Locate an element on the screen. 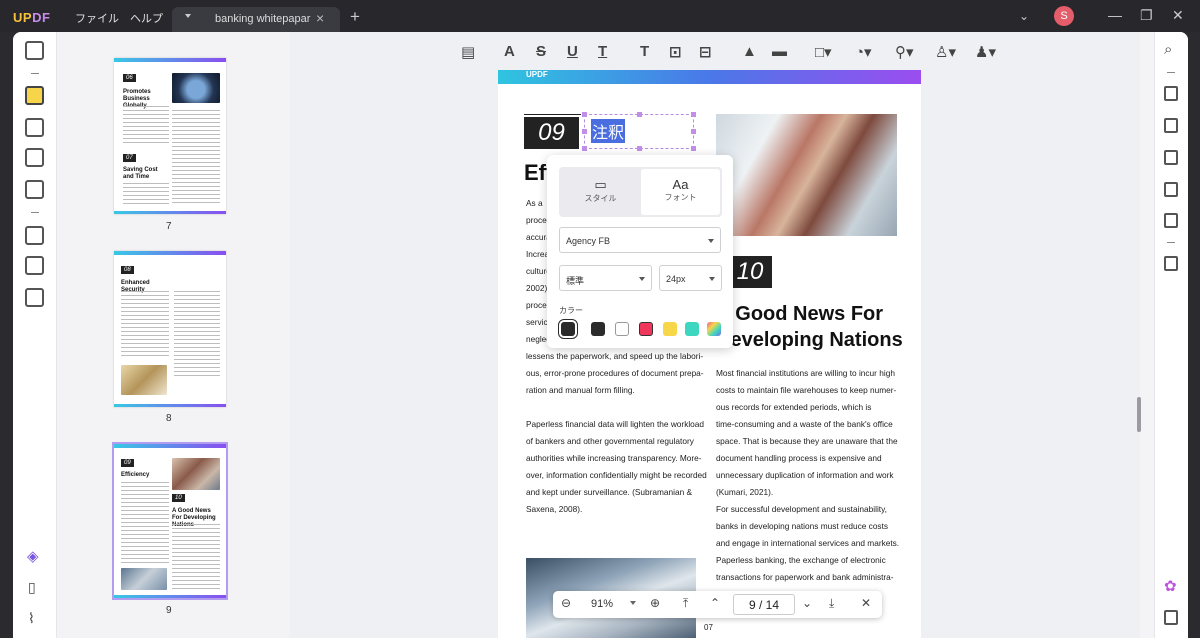 The height and width of the screenshot is (638, 1200). highlight-icon: A is located at coordinates (509, 51).